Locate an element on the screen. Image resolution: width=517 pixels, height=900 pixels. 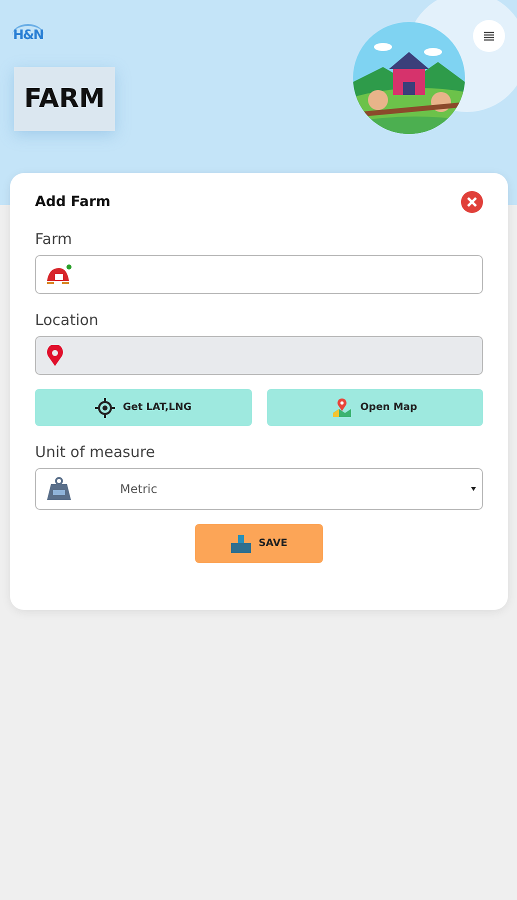
unit-dropdown: Metric is located at coordinates (259, 489).